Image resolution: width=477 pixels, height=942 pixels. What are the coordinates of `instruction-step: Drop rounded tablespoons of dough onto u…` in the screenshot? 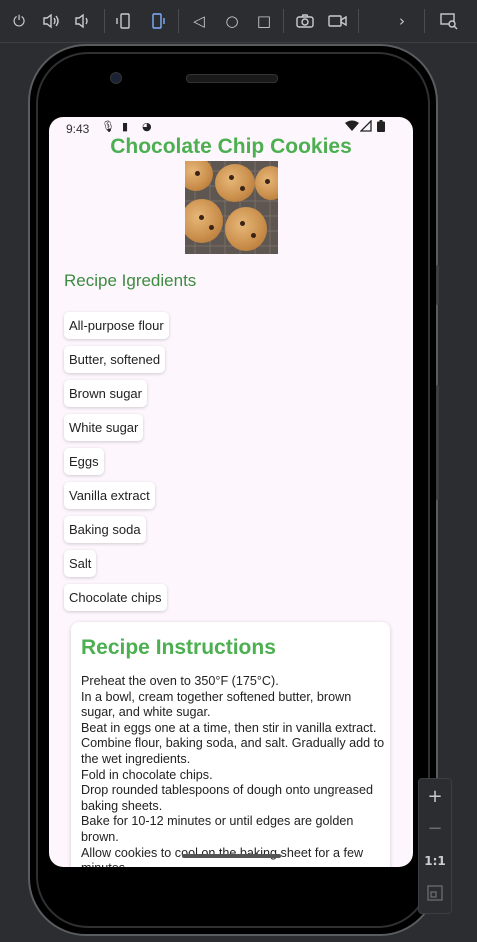 It's located at (227, 798).